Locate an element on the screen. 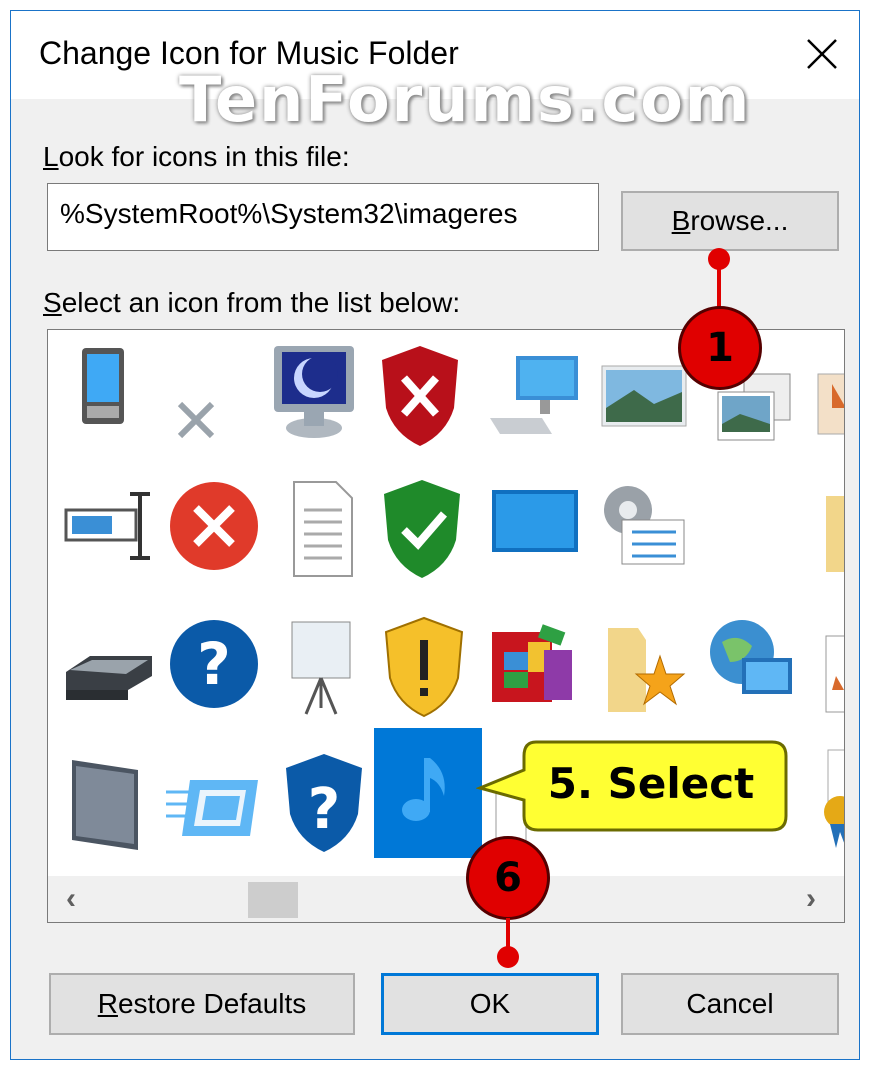  step1-badge: 1 is located at coordinates (720, 348).